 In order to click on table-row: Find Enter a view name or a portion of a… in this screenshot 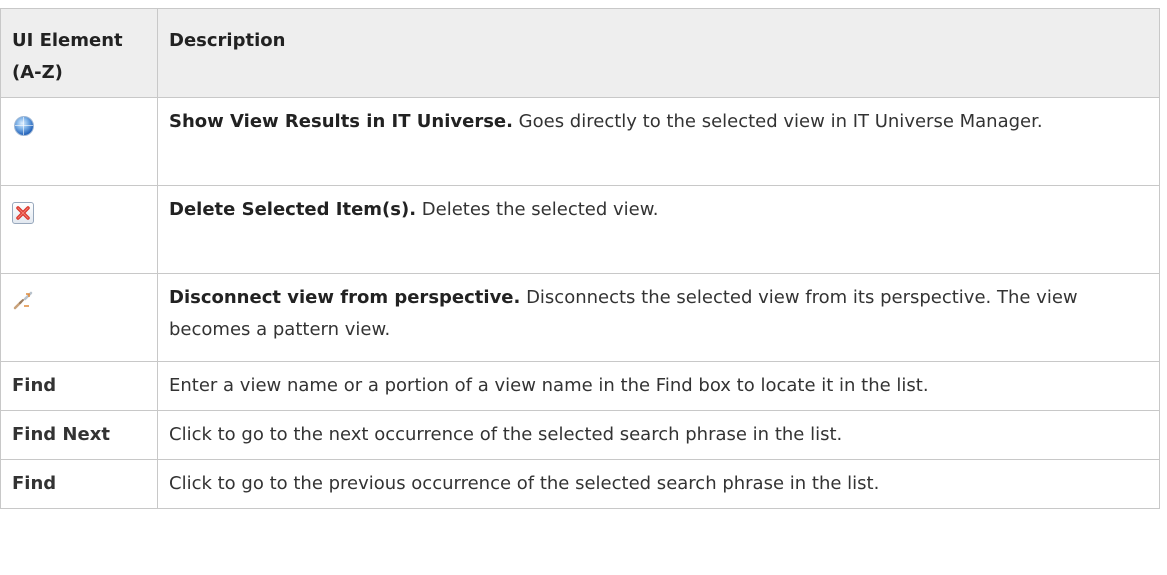, I will do `click(580, 386)`.